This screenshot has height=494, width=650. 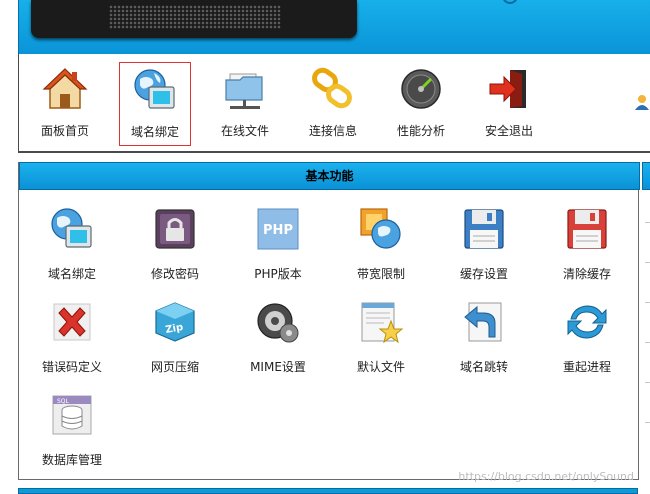 I want to click on func-clear-cache: 清除缓存, so click(x=587, y=247).